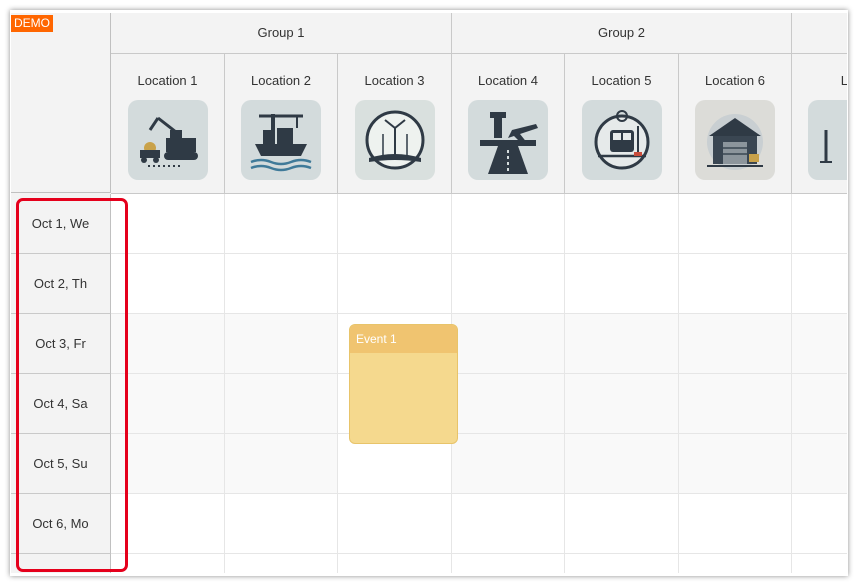 This screenshot has width=860, height=586. What do you see at coordinates (394, 80) in the screenshot?
I see `location-label: Location 3` at bounding box center [394, 80].